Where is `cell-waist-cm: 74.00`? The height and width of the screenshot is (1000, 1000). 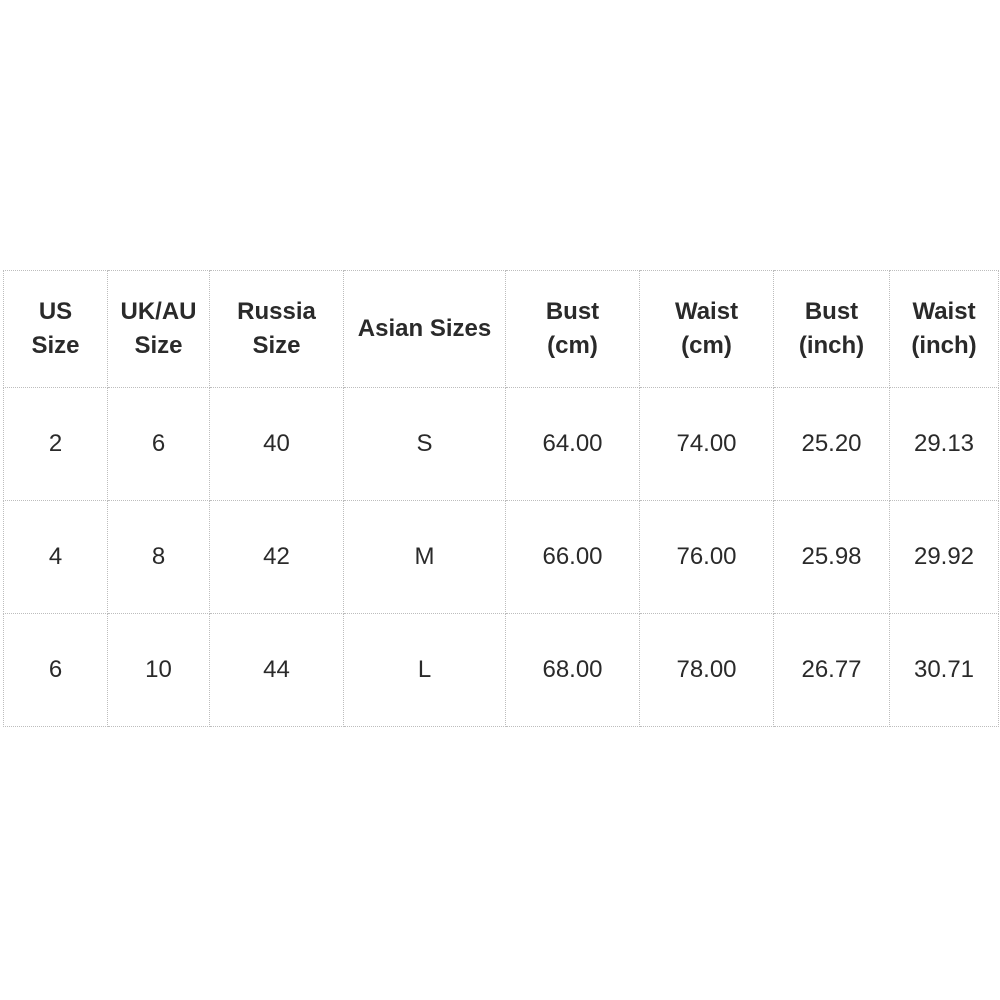 cell-waist-cm: 74.00 is located at coordinates (706, 444).